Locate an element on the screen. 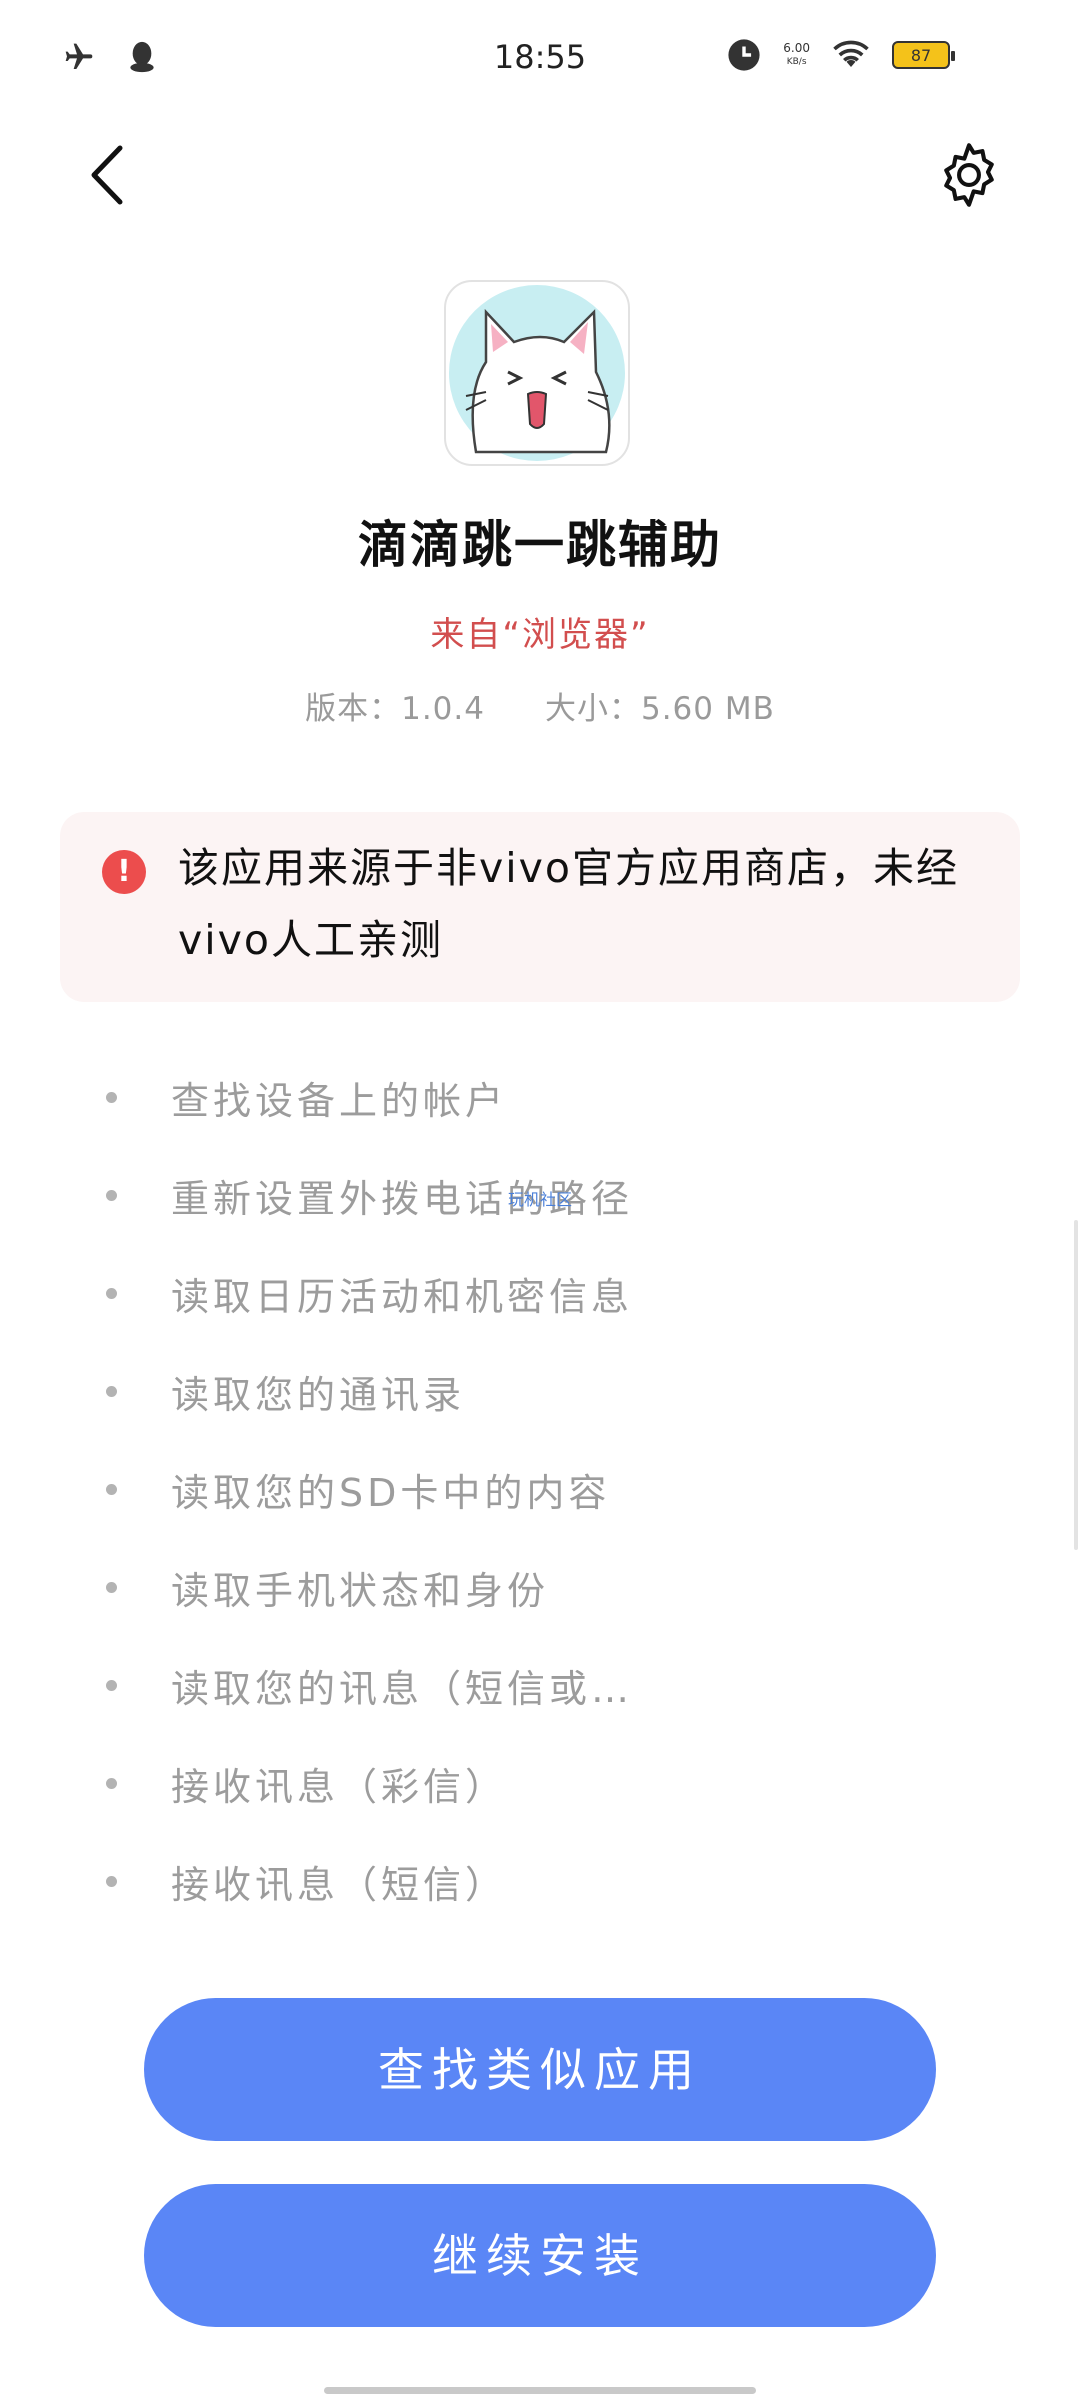 The image size is (1080, 2400). app-name: 滴滴跳一跳辅助 is located at coordinates (540, 545).